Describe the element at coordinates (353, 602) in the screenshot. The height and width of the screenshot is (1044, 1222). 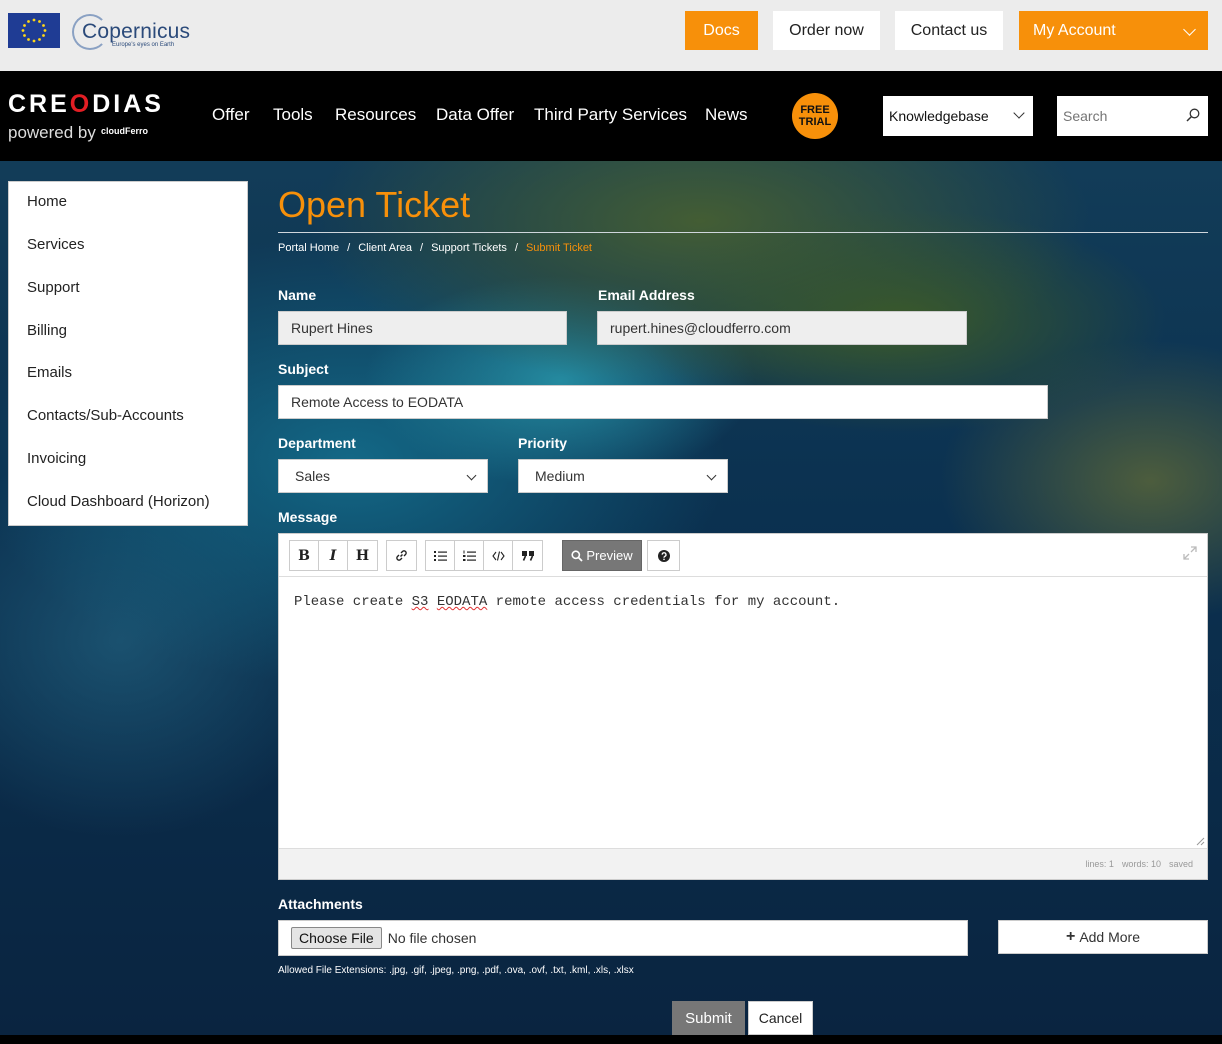
I see `message-text-start: Please create` at that location.